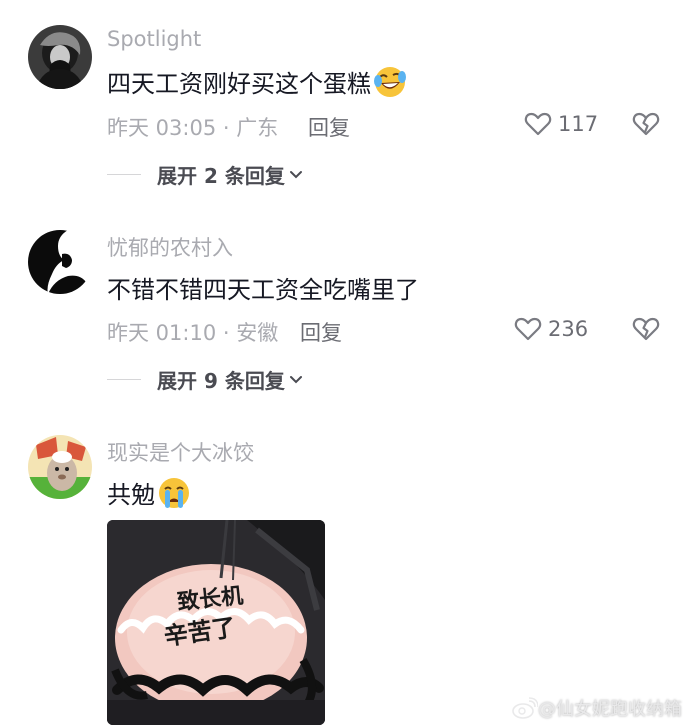  What do you see at coordinates (390, 82) in the screenshot?
I see `laughing-tears-emoji-icon` at bounding box center [390, 82].